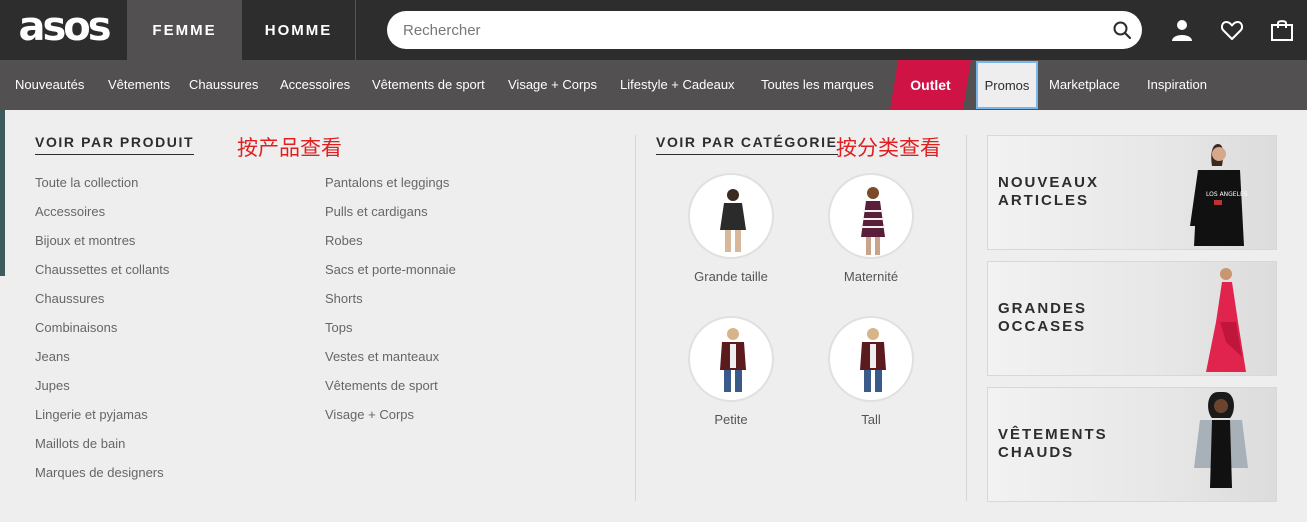 The width and height of the screenshot is (1307, 522). Describe the element at coordinates (1049, 182) in the screenshot. I see `promo-title-line: NOUVEAUX` at that location.